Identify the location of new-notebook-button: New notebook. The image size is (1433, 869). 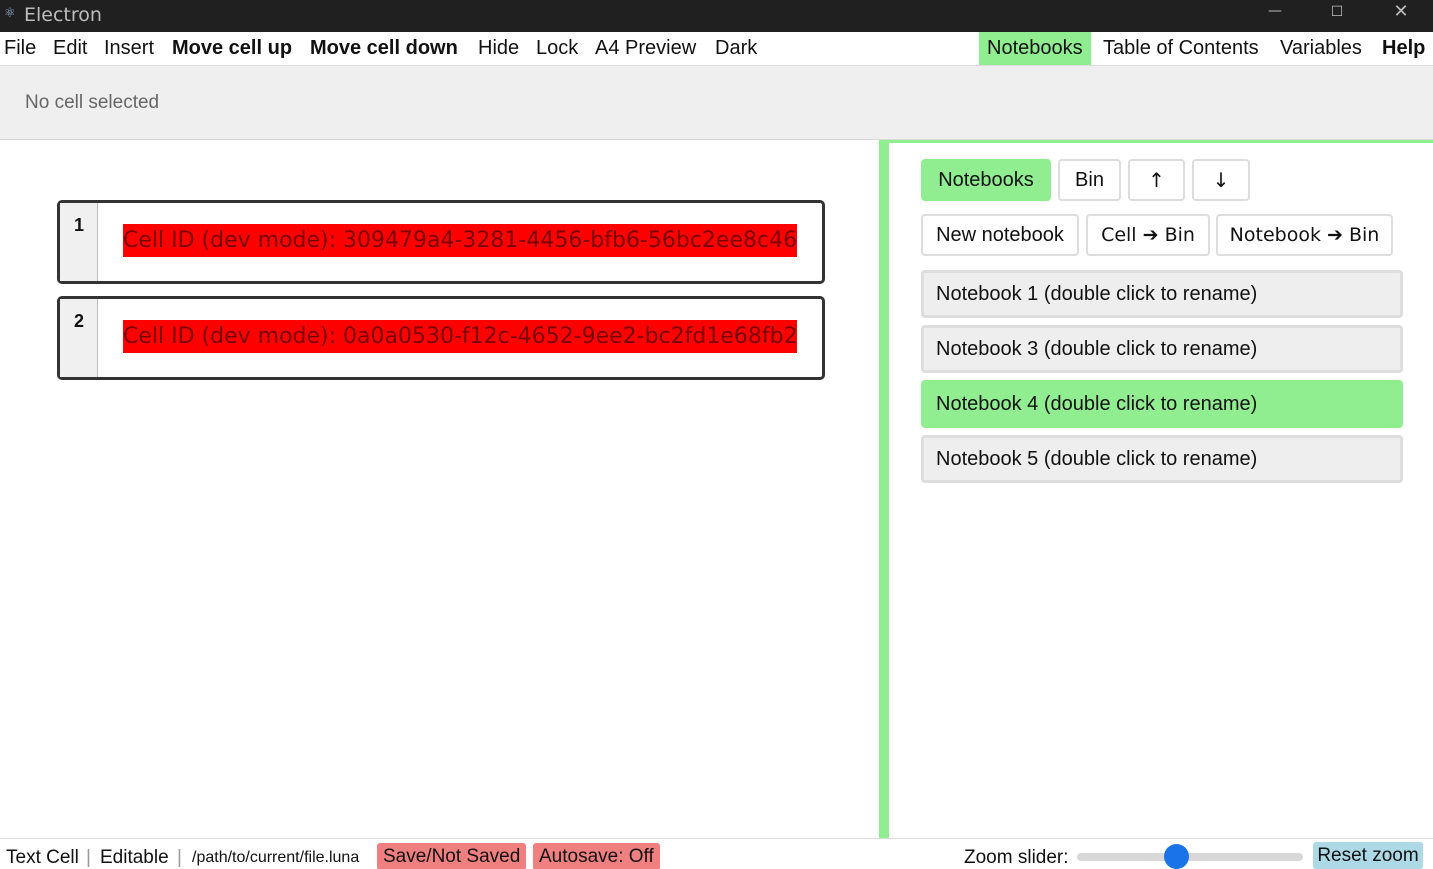
(1000, 235).